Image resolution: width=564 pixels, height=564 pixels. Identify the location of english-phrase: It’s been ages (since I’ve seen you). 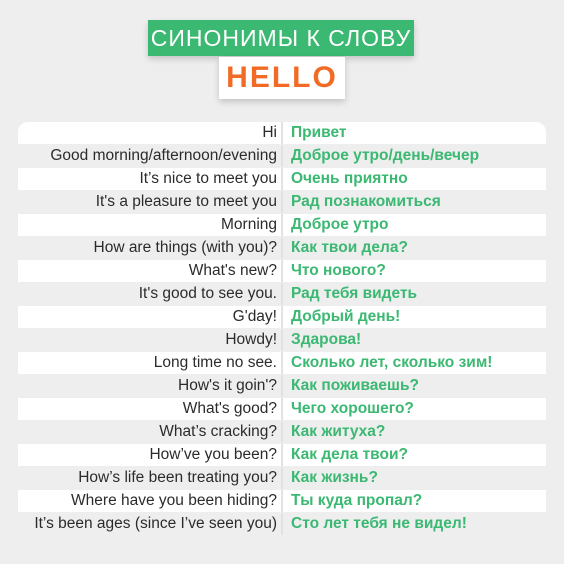
(155, 523).